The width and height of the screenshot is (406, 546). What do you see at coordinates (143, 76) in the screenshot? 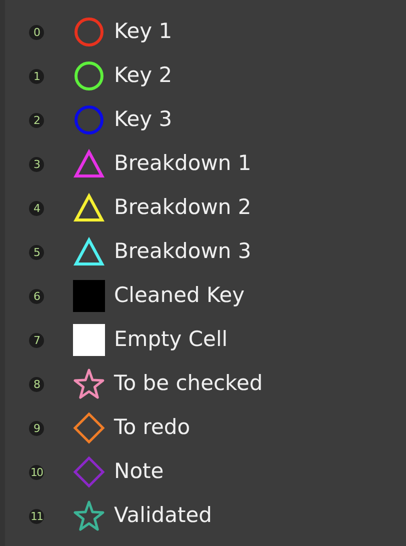
I see `legend-label: Key 2` at bounding box center [143, 76].